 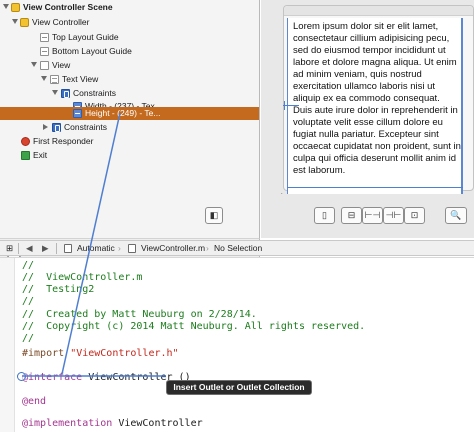 I want to click on jump-selection: No Selection, so click(x=238, y=248).